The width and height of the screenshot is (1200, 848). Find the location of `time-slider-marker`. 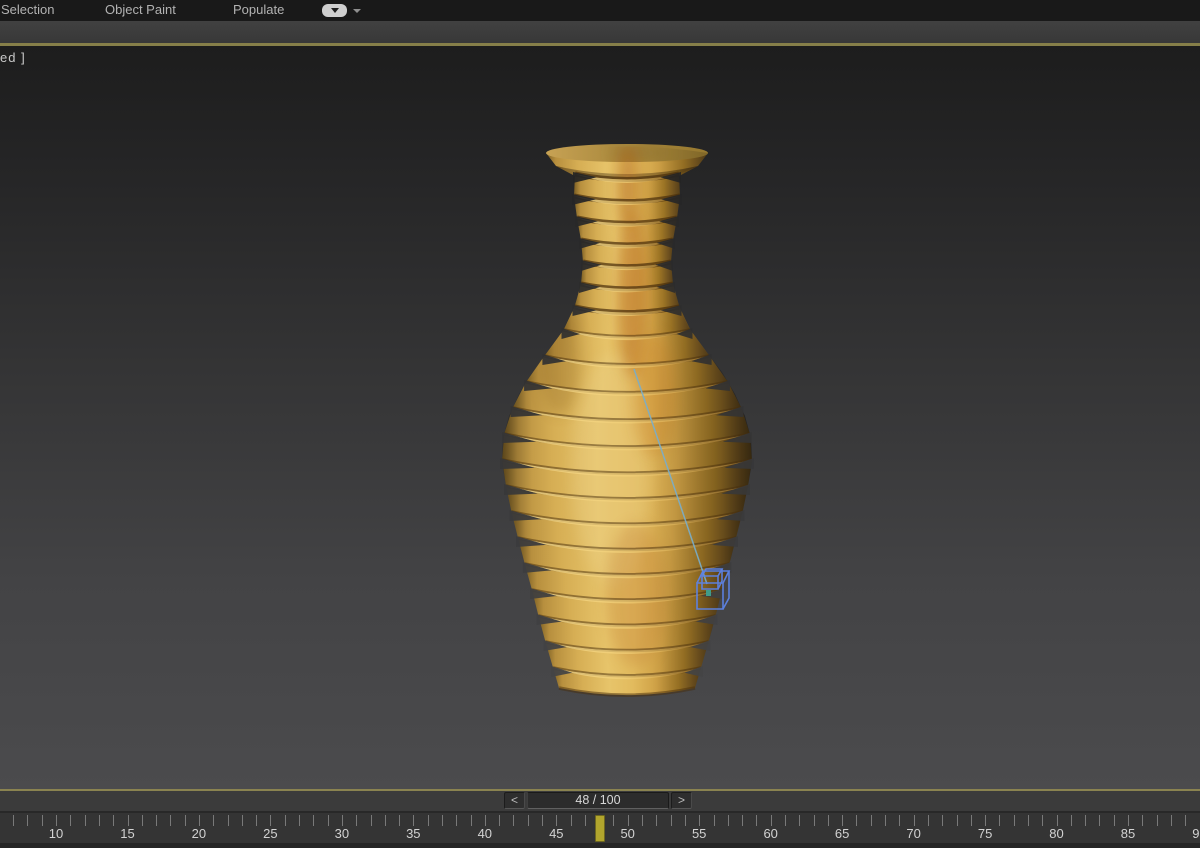

time-slider-marker is located at coordinates (600, 828).